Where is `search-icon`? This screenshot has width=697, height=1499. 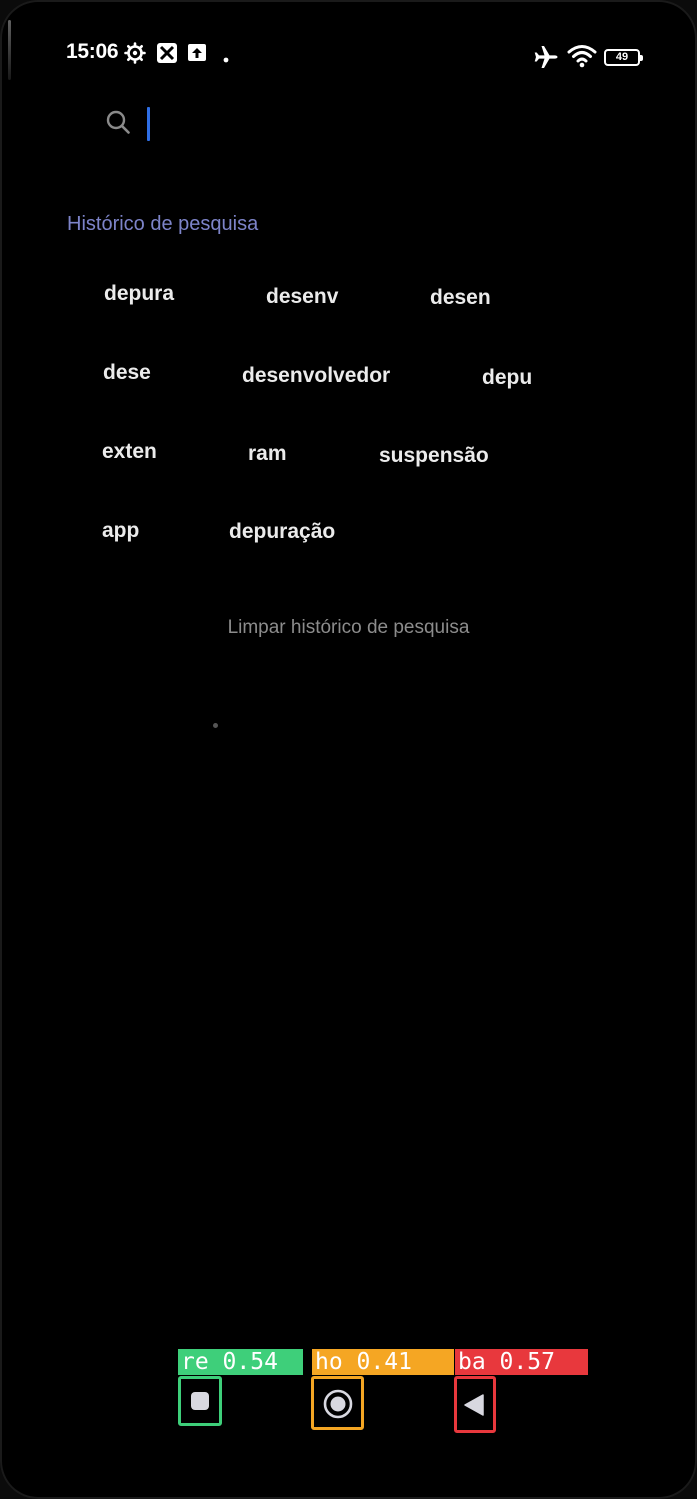
search-icon is located at coordinates (118, 124).